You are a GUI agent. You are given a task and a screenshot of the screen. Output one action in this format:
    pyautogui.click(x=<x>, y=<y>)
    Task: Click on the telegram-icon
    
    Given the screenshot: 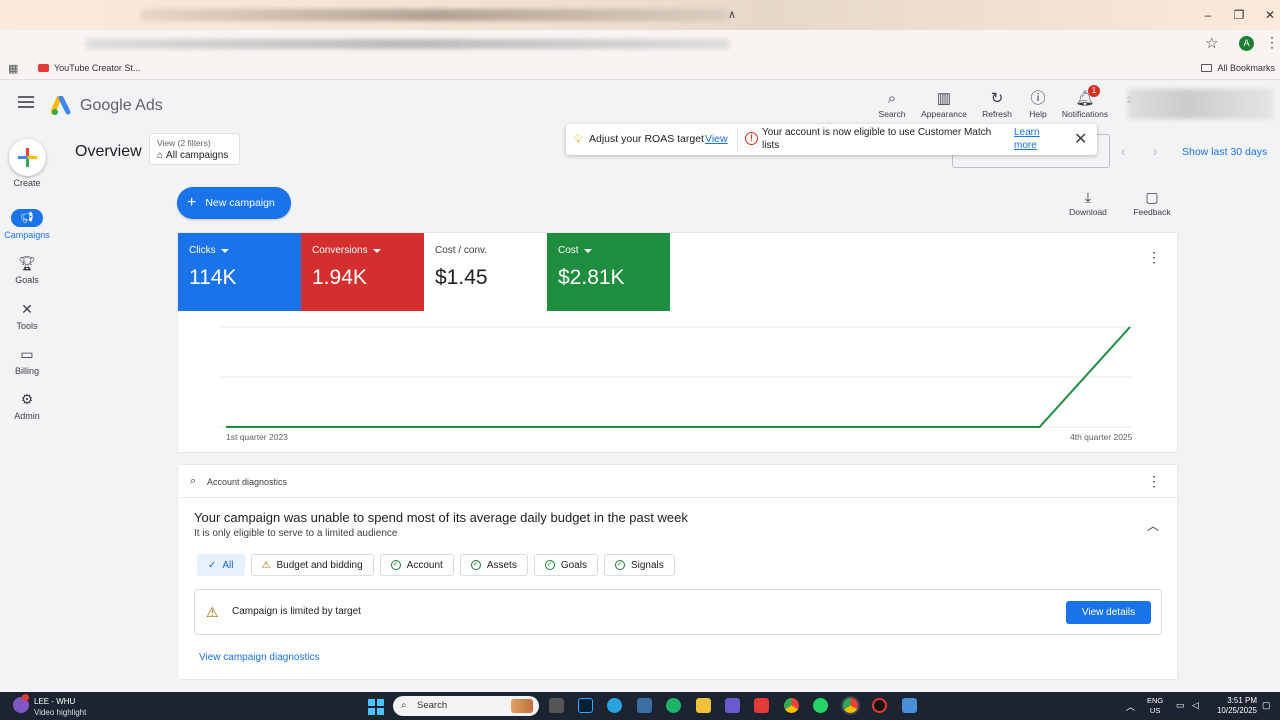 What is the action you would take?
    pyautogui.click(x=614, y=705)
    